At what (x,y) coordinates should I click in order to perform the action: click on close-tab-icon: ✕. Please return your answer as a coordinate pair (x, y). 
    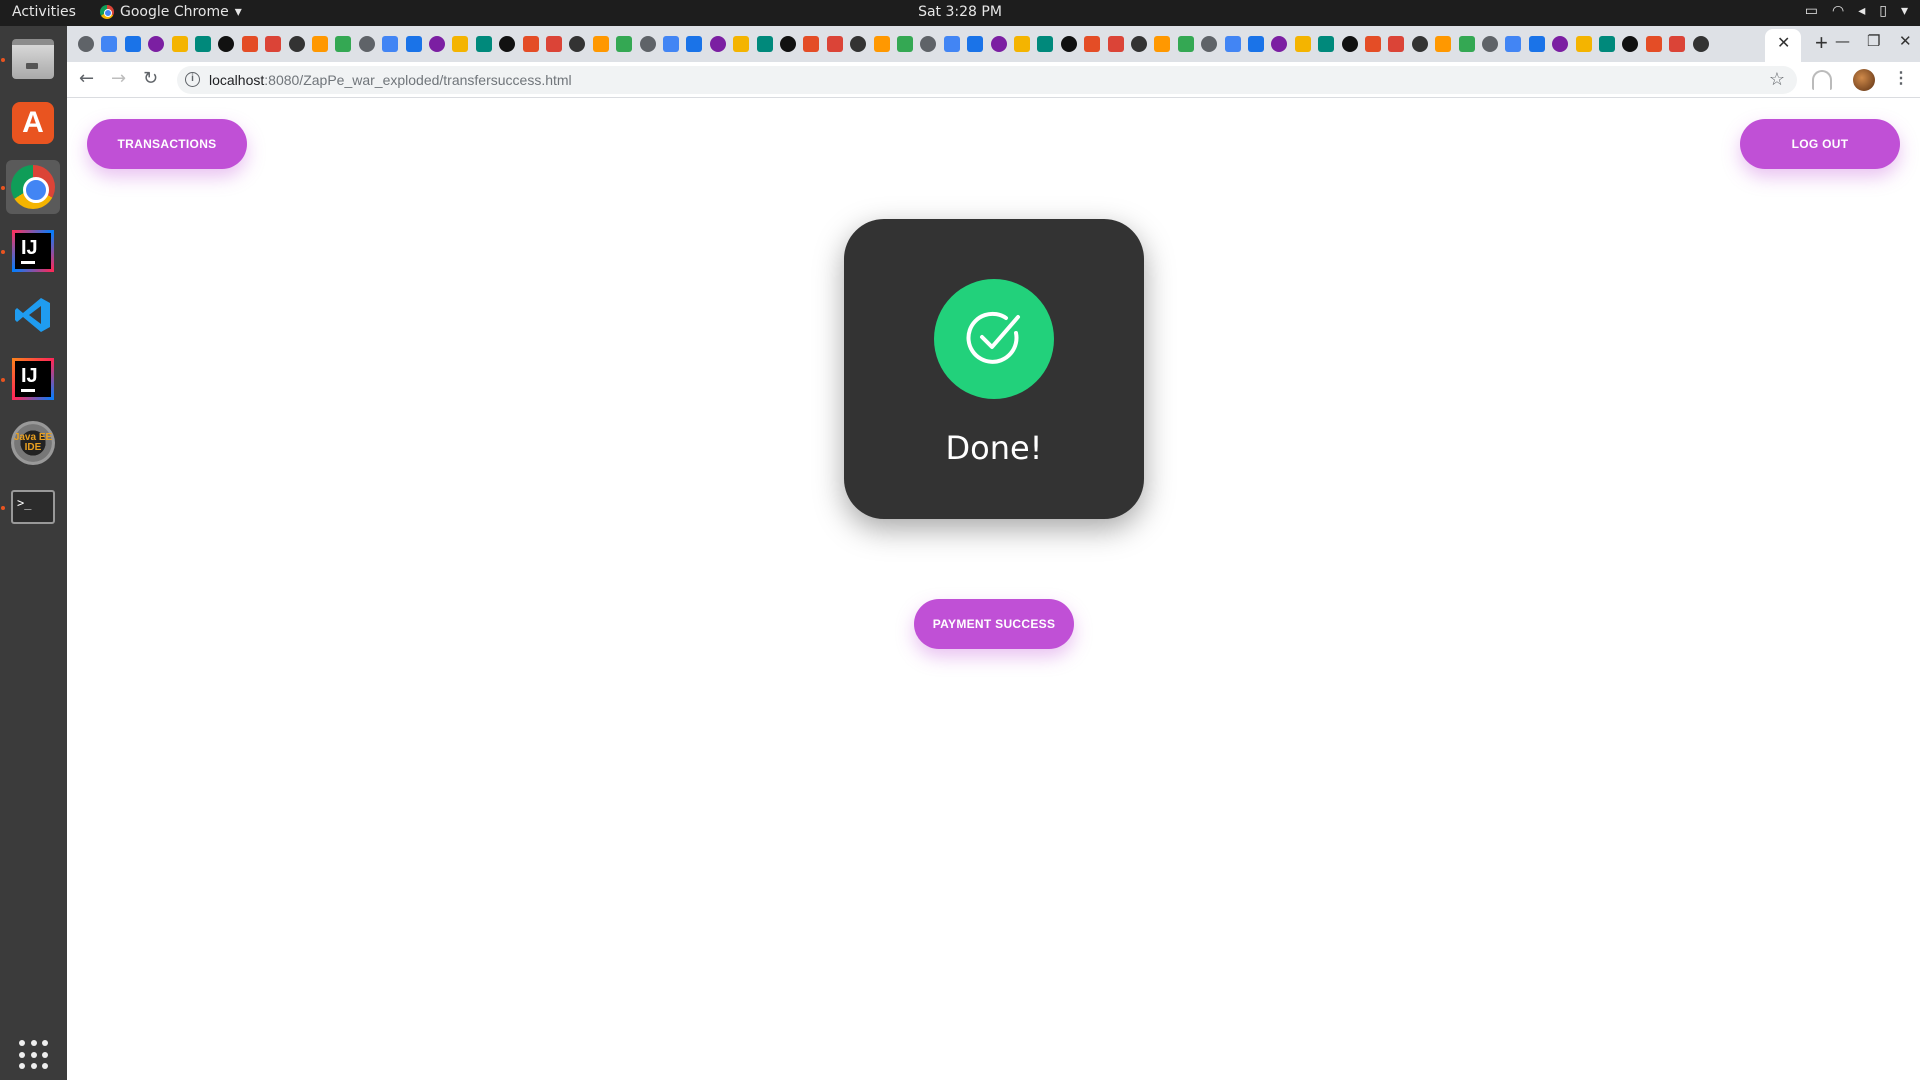
    Looking at the image, I should click on (1783, 43).